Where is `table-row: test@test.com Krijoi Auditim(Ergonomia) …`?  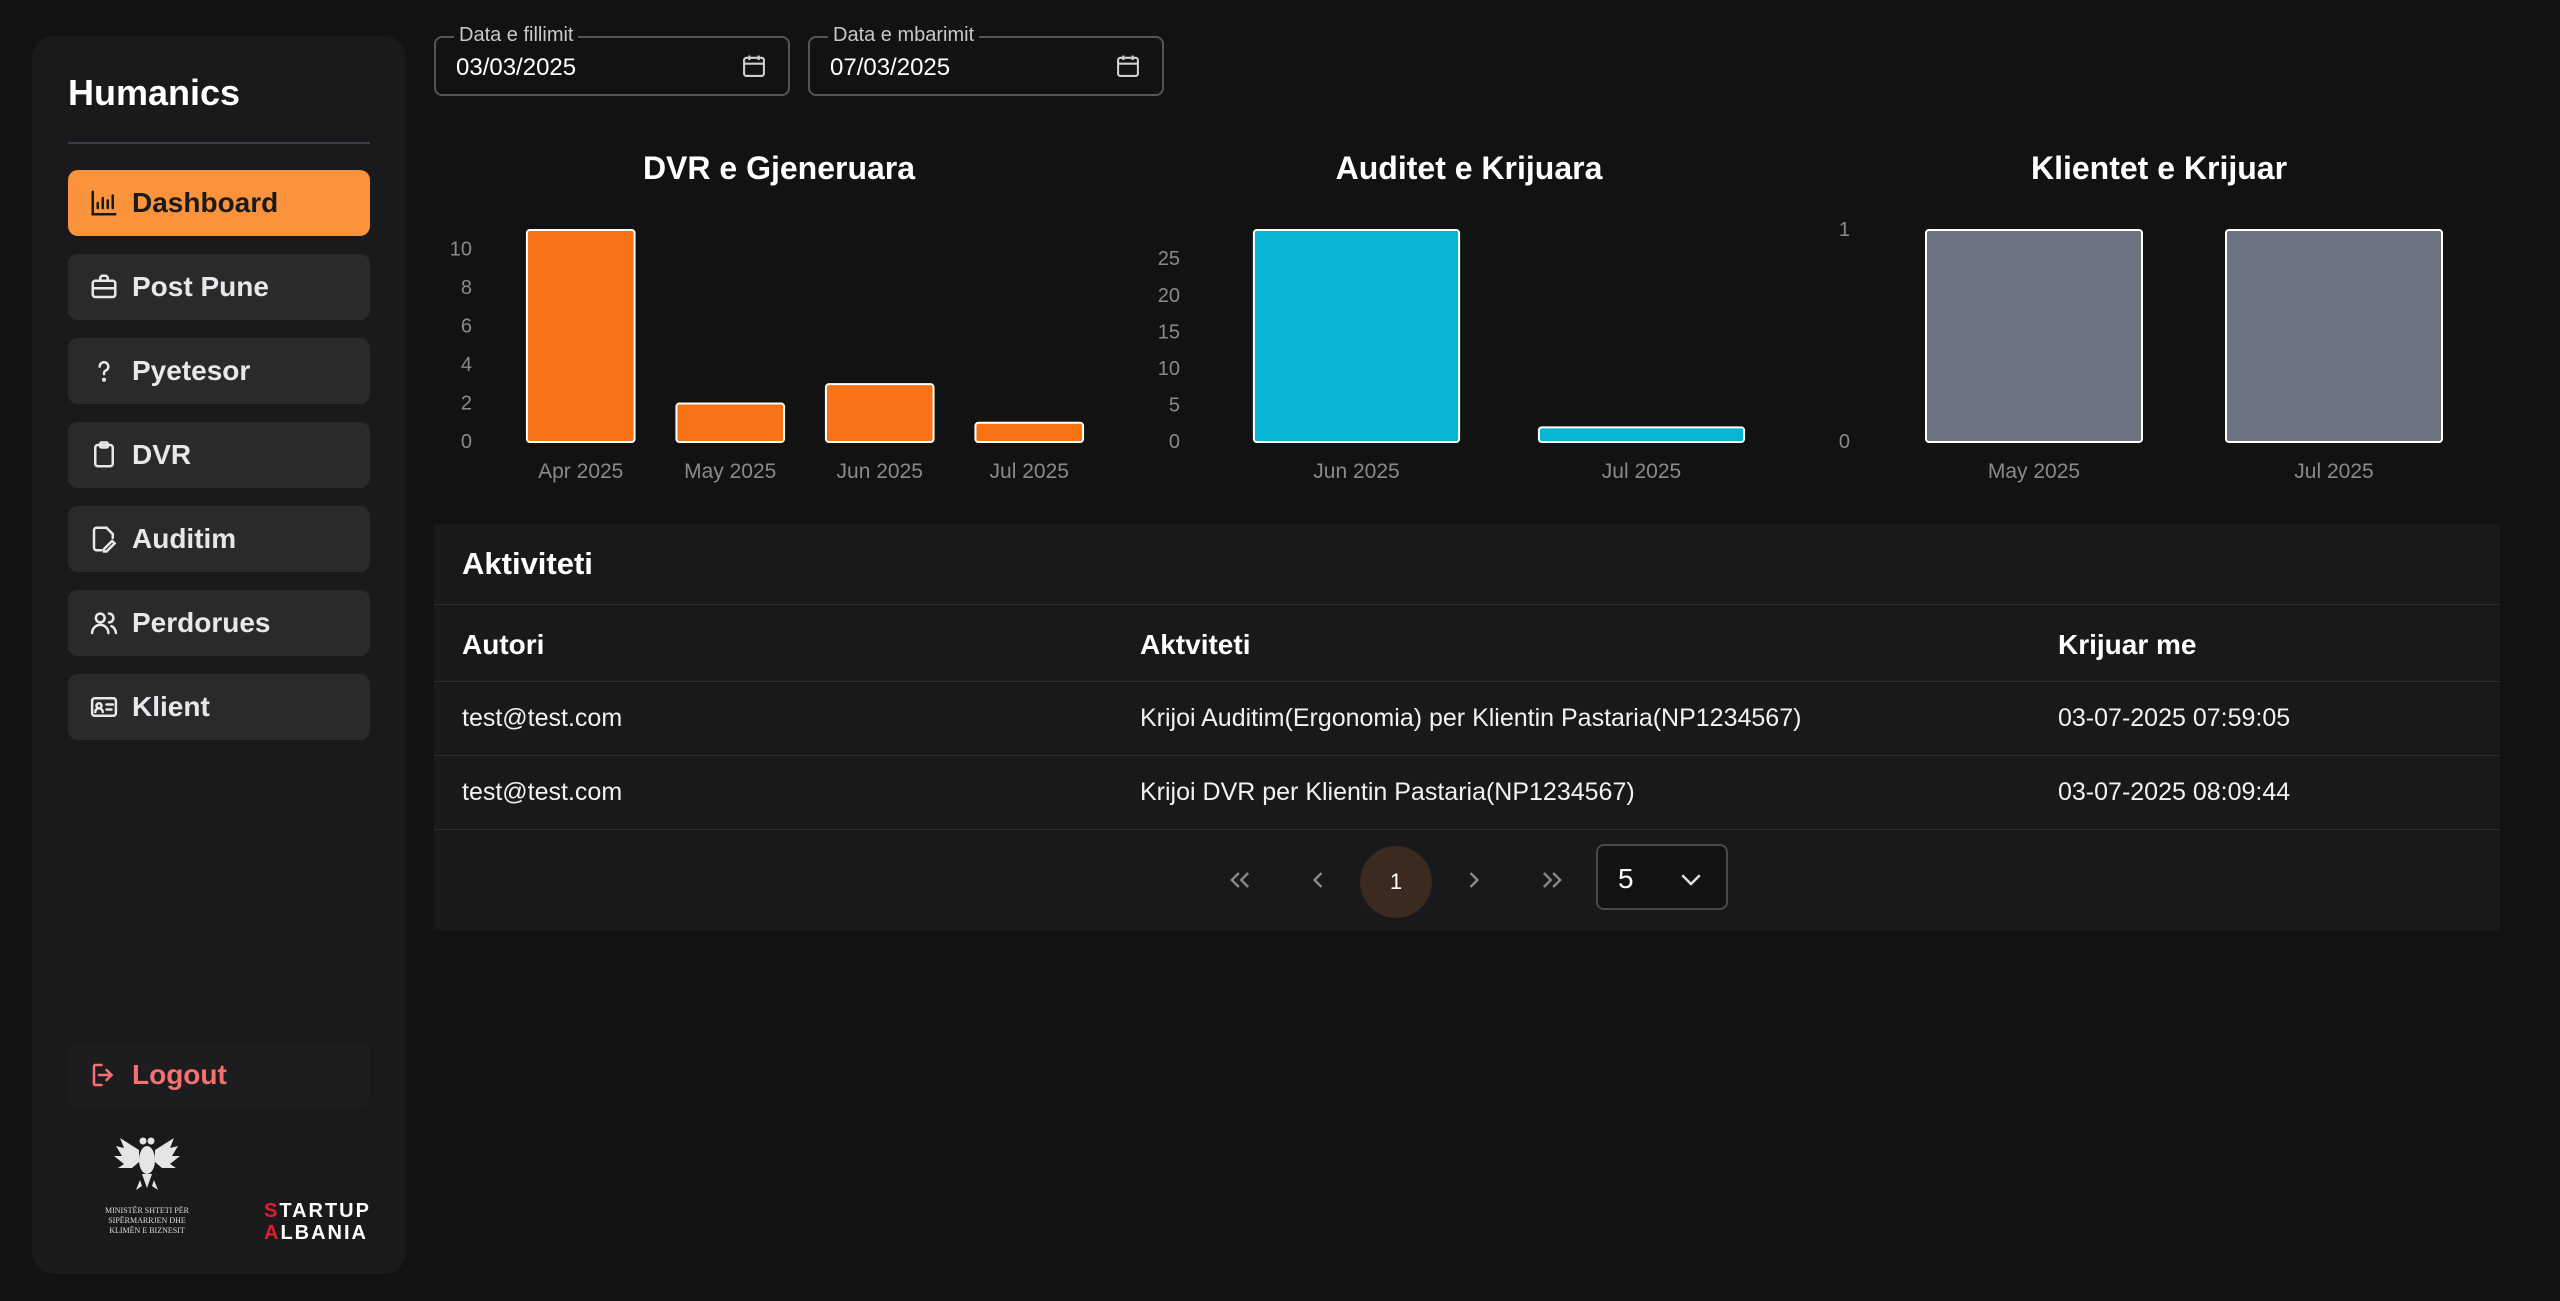
table-row: test@test.com Krijoi Auditim(Ergonomia) … is located at coordinates (1467, 719).